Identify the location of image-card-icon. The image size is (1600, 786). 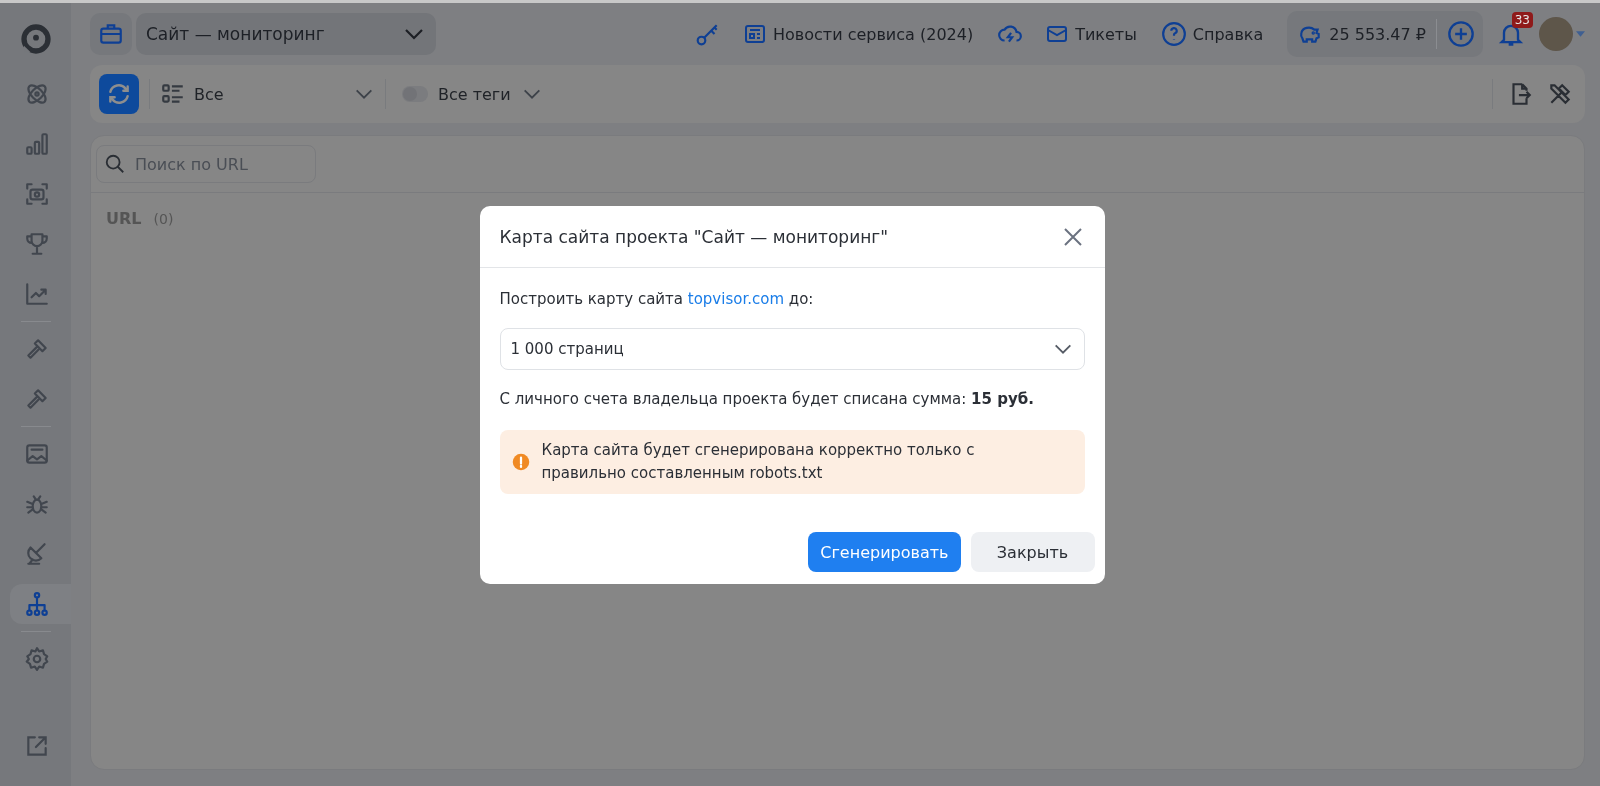
(37, 454).